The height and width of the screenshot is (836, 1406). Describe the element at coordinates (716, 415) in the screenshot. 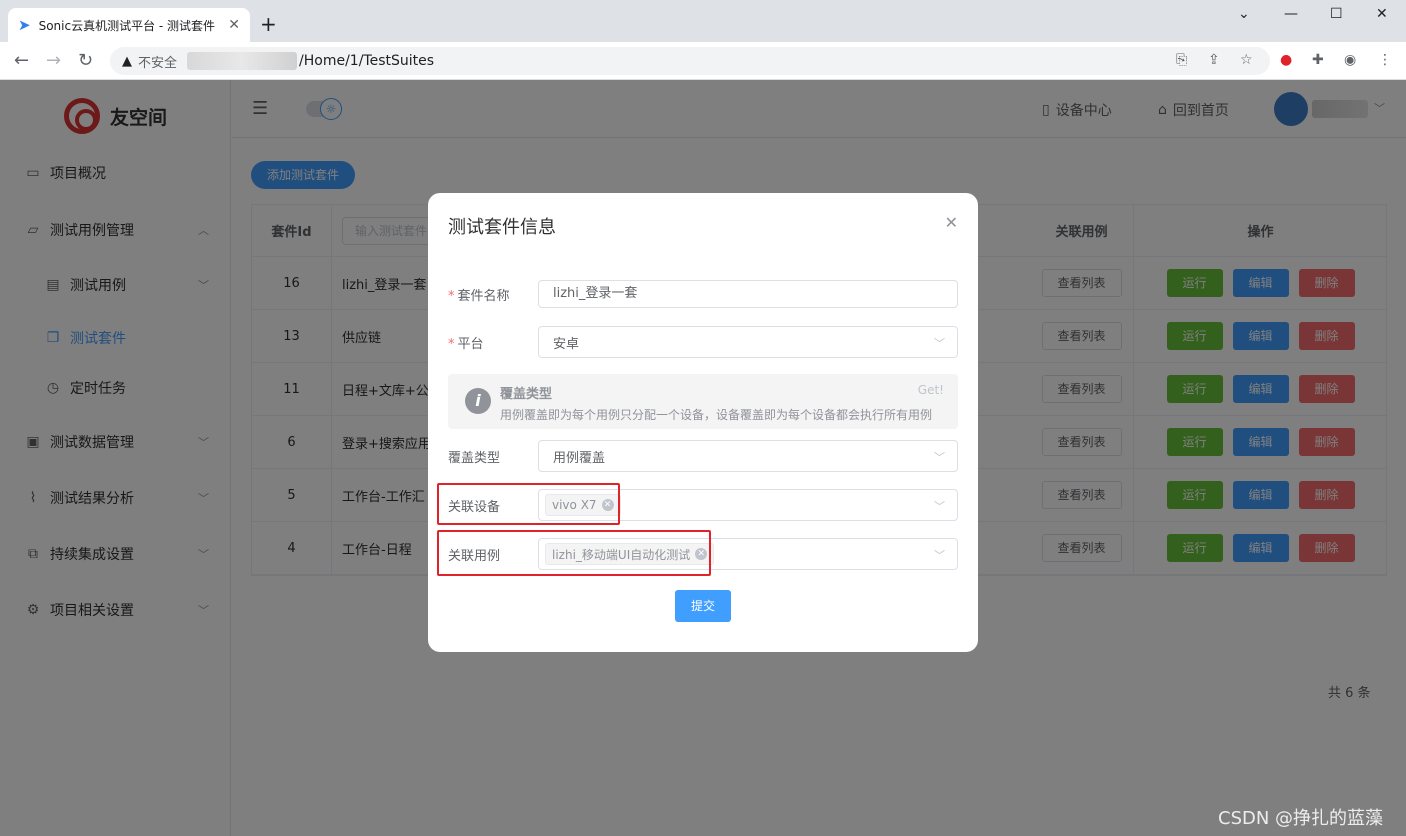

I see `alert-description: 用例覆盖即为每个用例只分配一个设备，设备覆盖即为每个设备都会执行所有用例` at that location.